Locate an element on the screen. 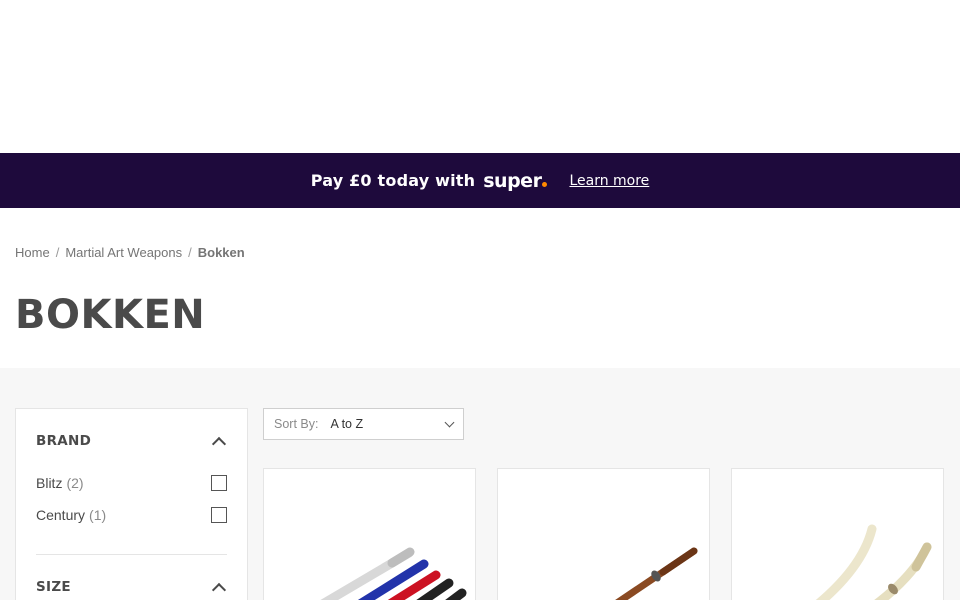 This screenshot has height=600, width=960. chevron-down-icon is located at coordinates (449, 422).